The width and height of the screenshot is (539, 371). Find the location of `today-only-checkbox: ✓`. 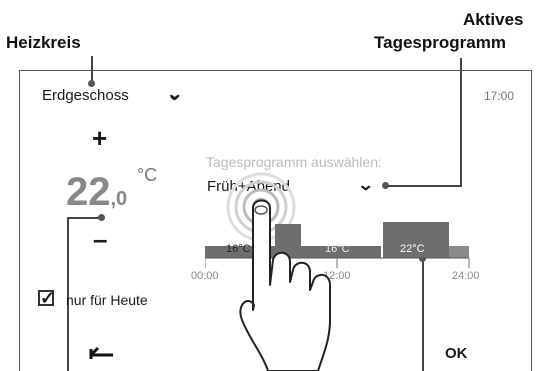

today-only-checkbox: ✓ is located at coordinates (47, 298).